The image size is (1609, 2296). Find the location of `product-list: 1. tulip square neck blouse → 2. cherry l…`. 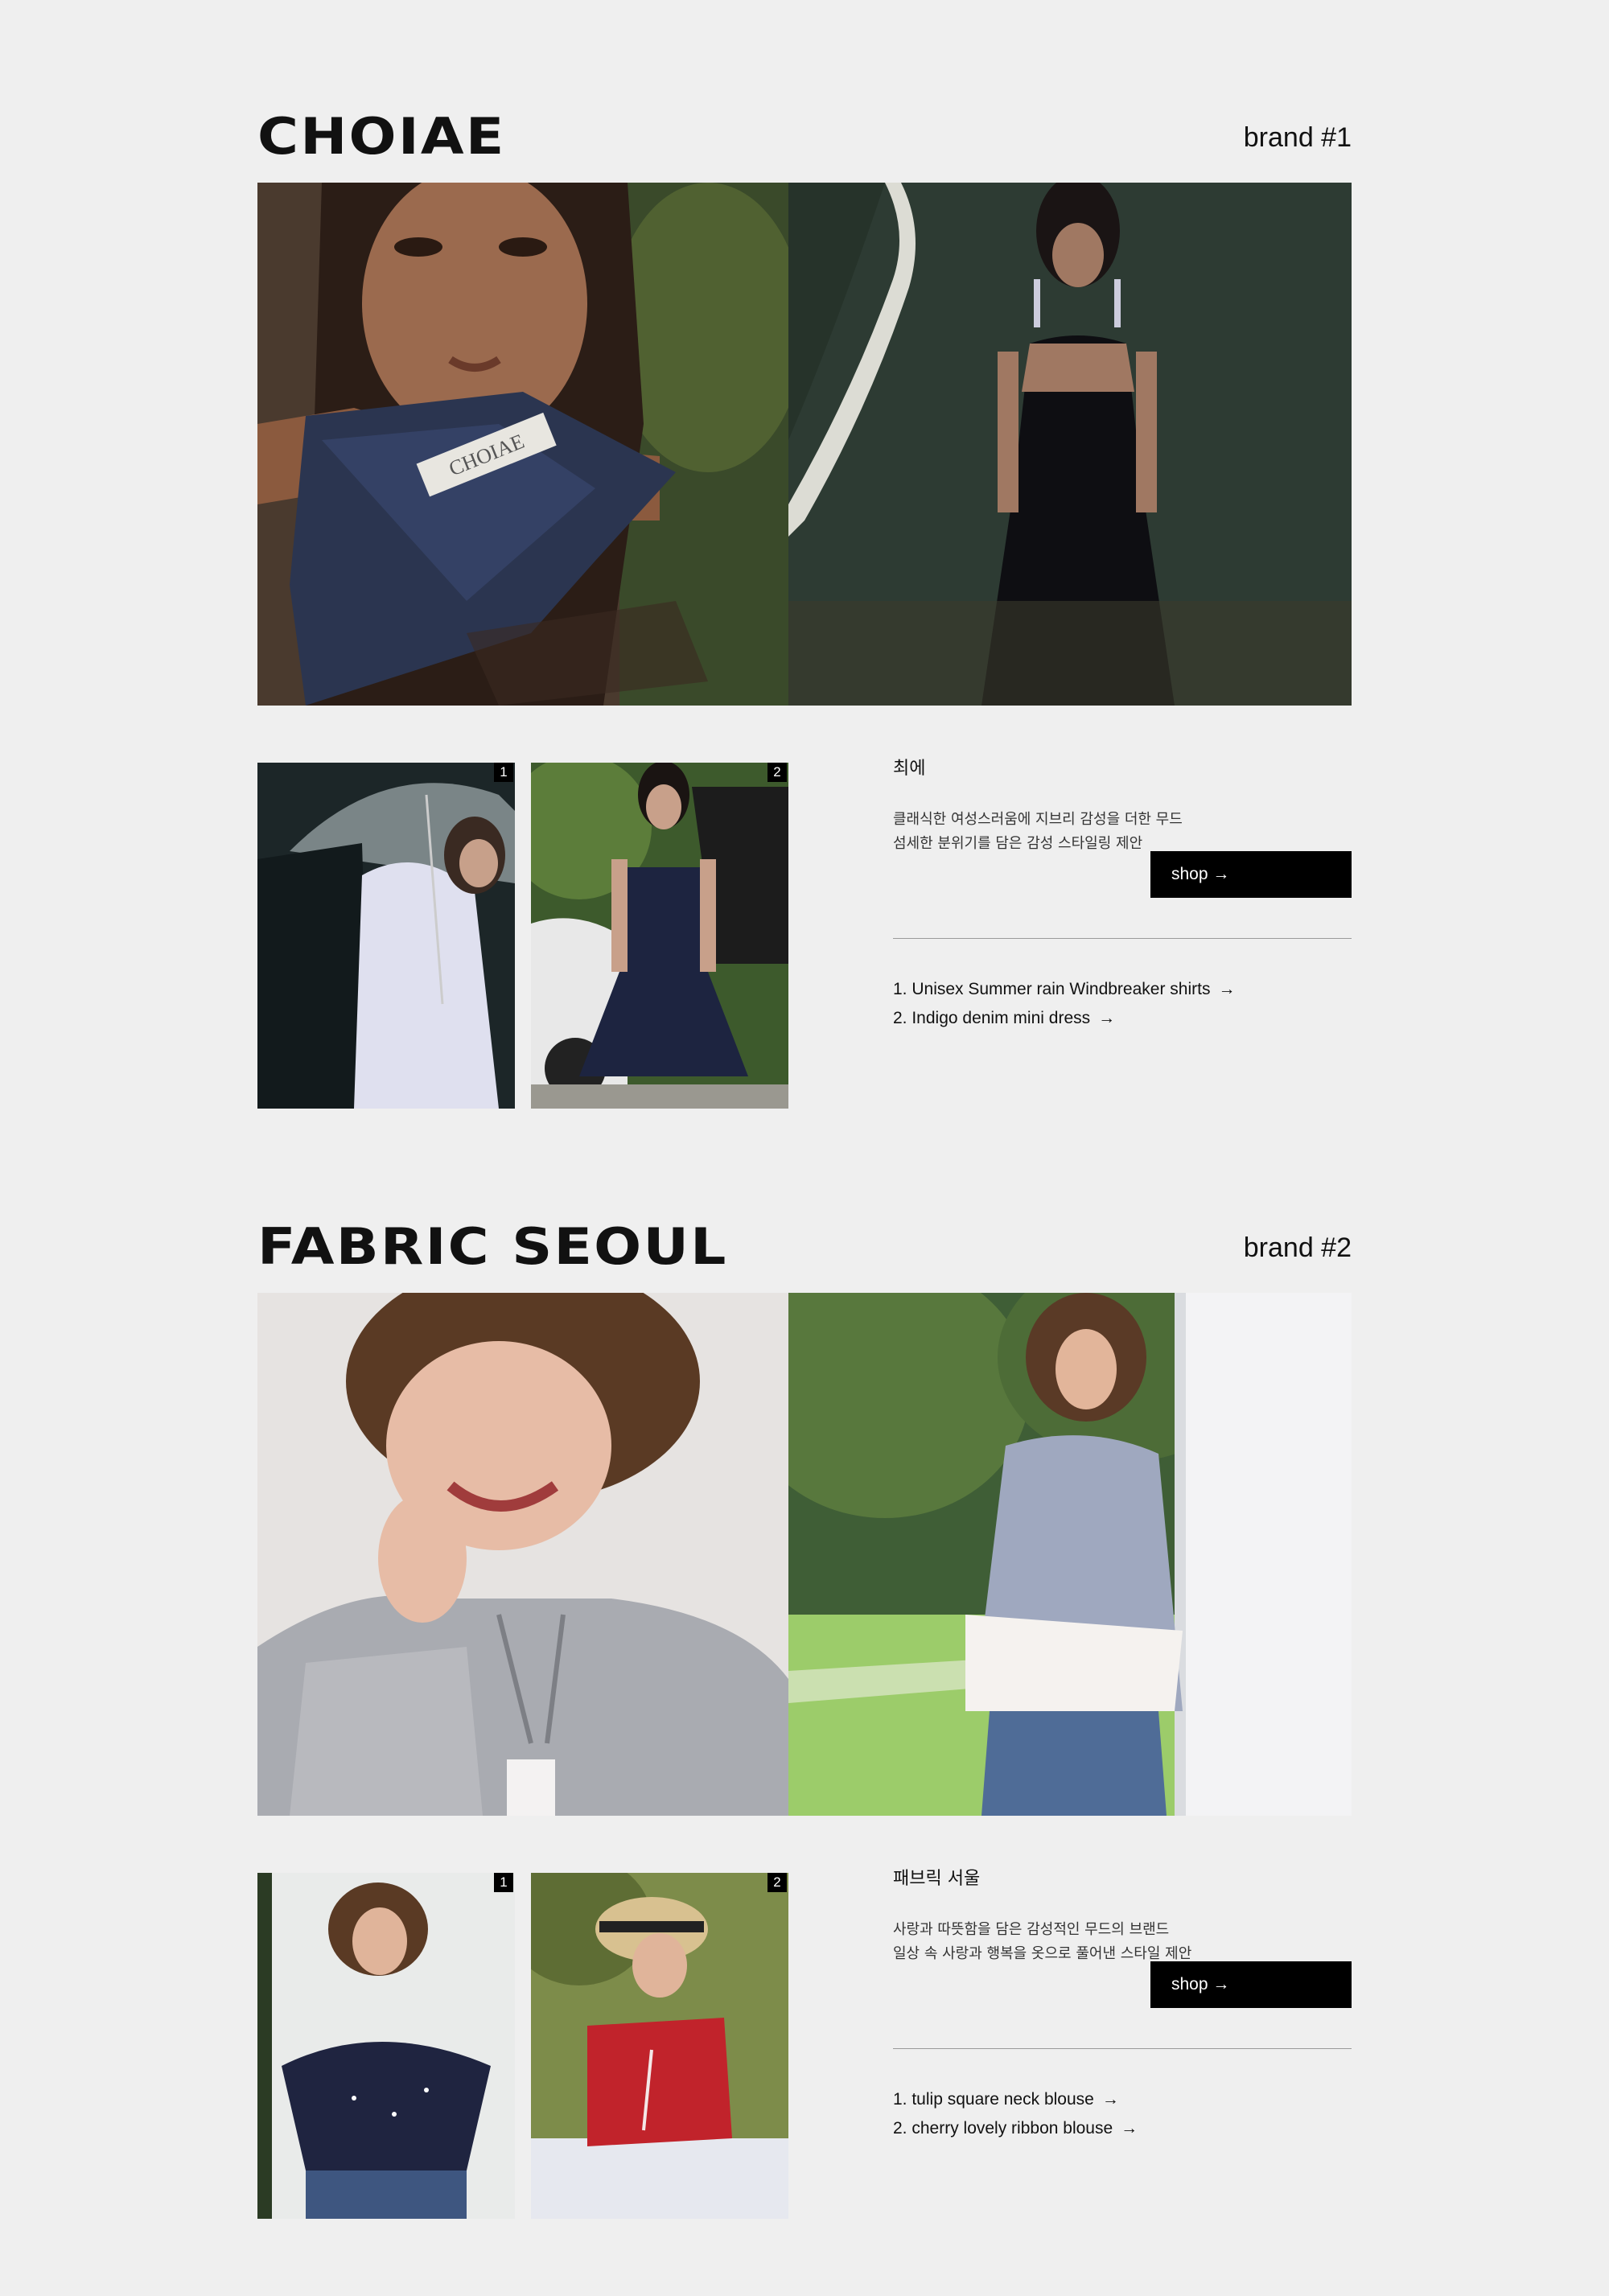

product-list: 1. tulip square neck blouse → 2. cherry l… is located at coordinates (1016, 2114).